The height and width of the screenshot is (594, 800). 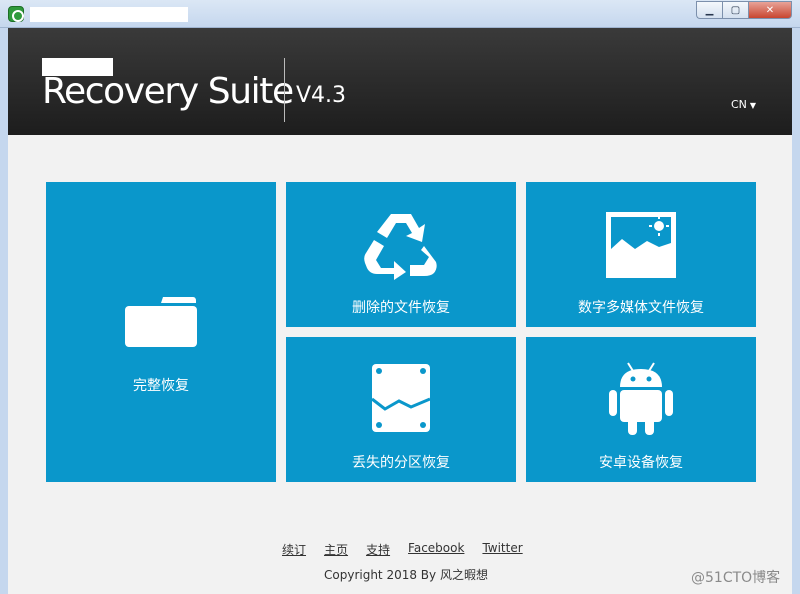 What do you see at coordinates (401, 398) in the screenshot?
I see `disk-icon` at bounding box center [401, 398].